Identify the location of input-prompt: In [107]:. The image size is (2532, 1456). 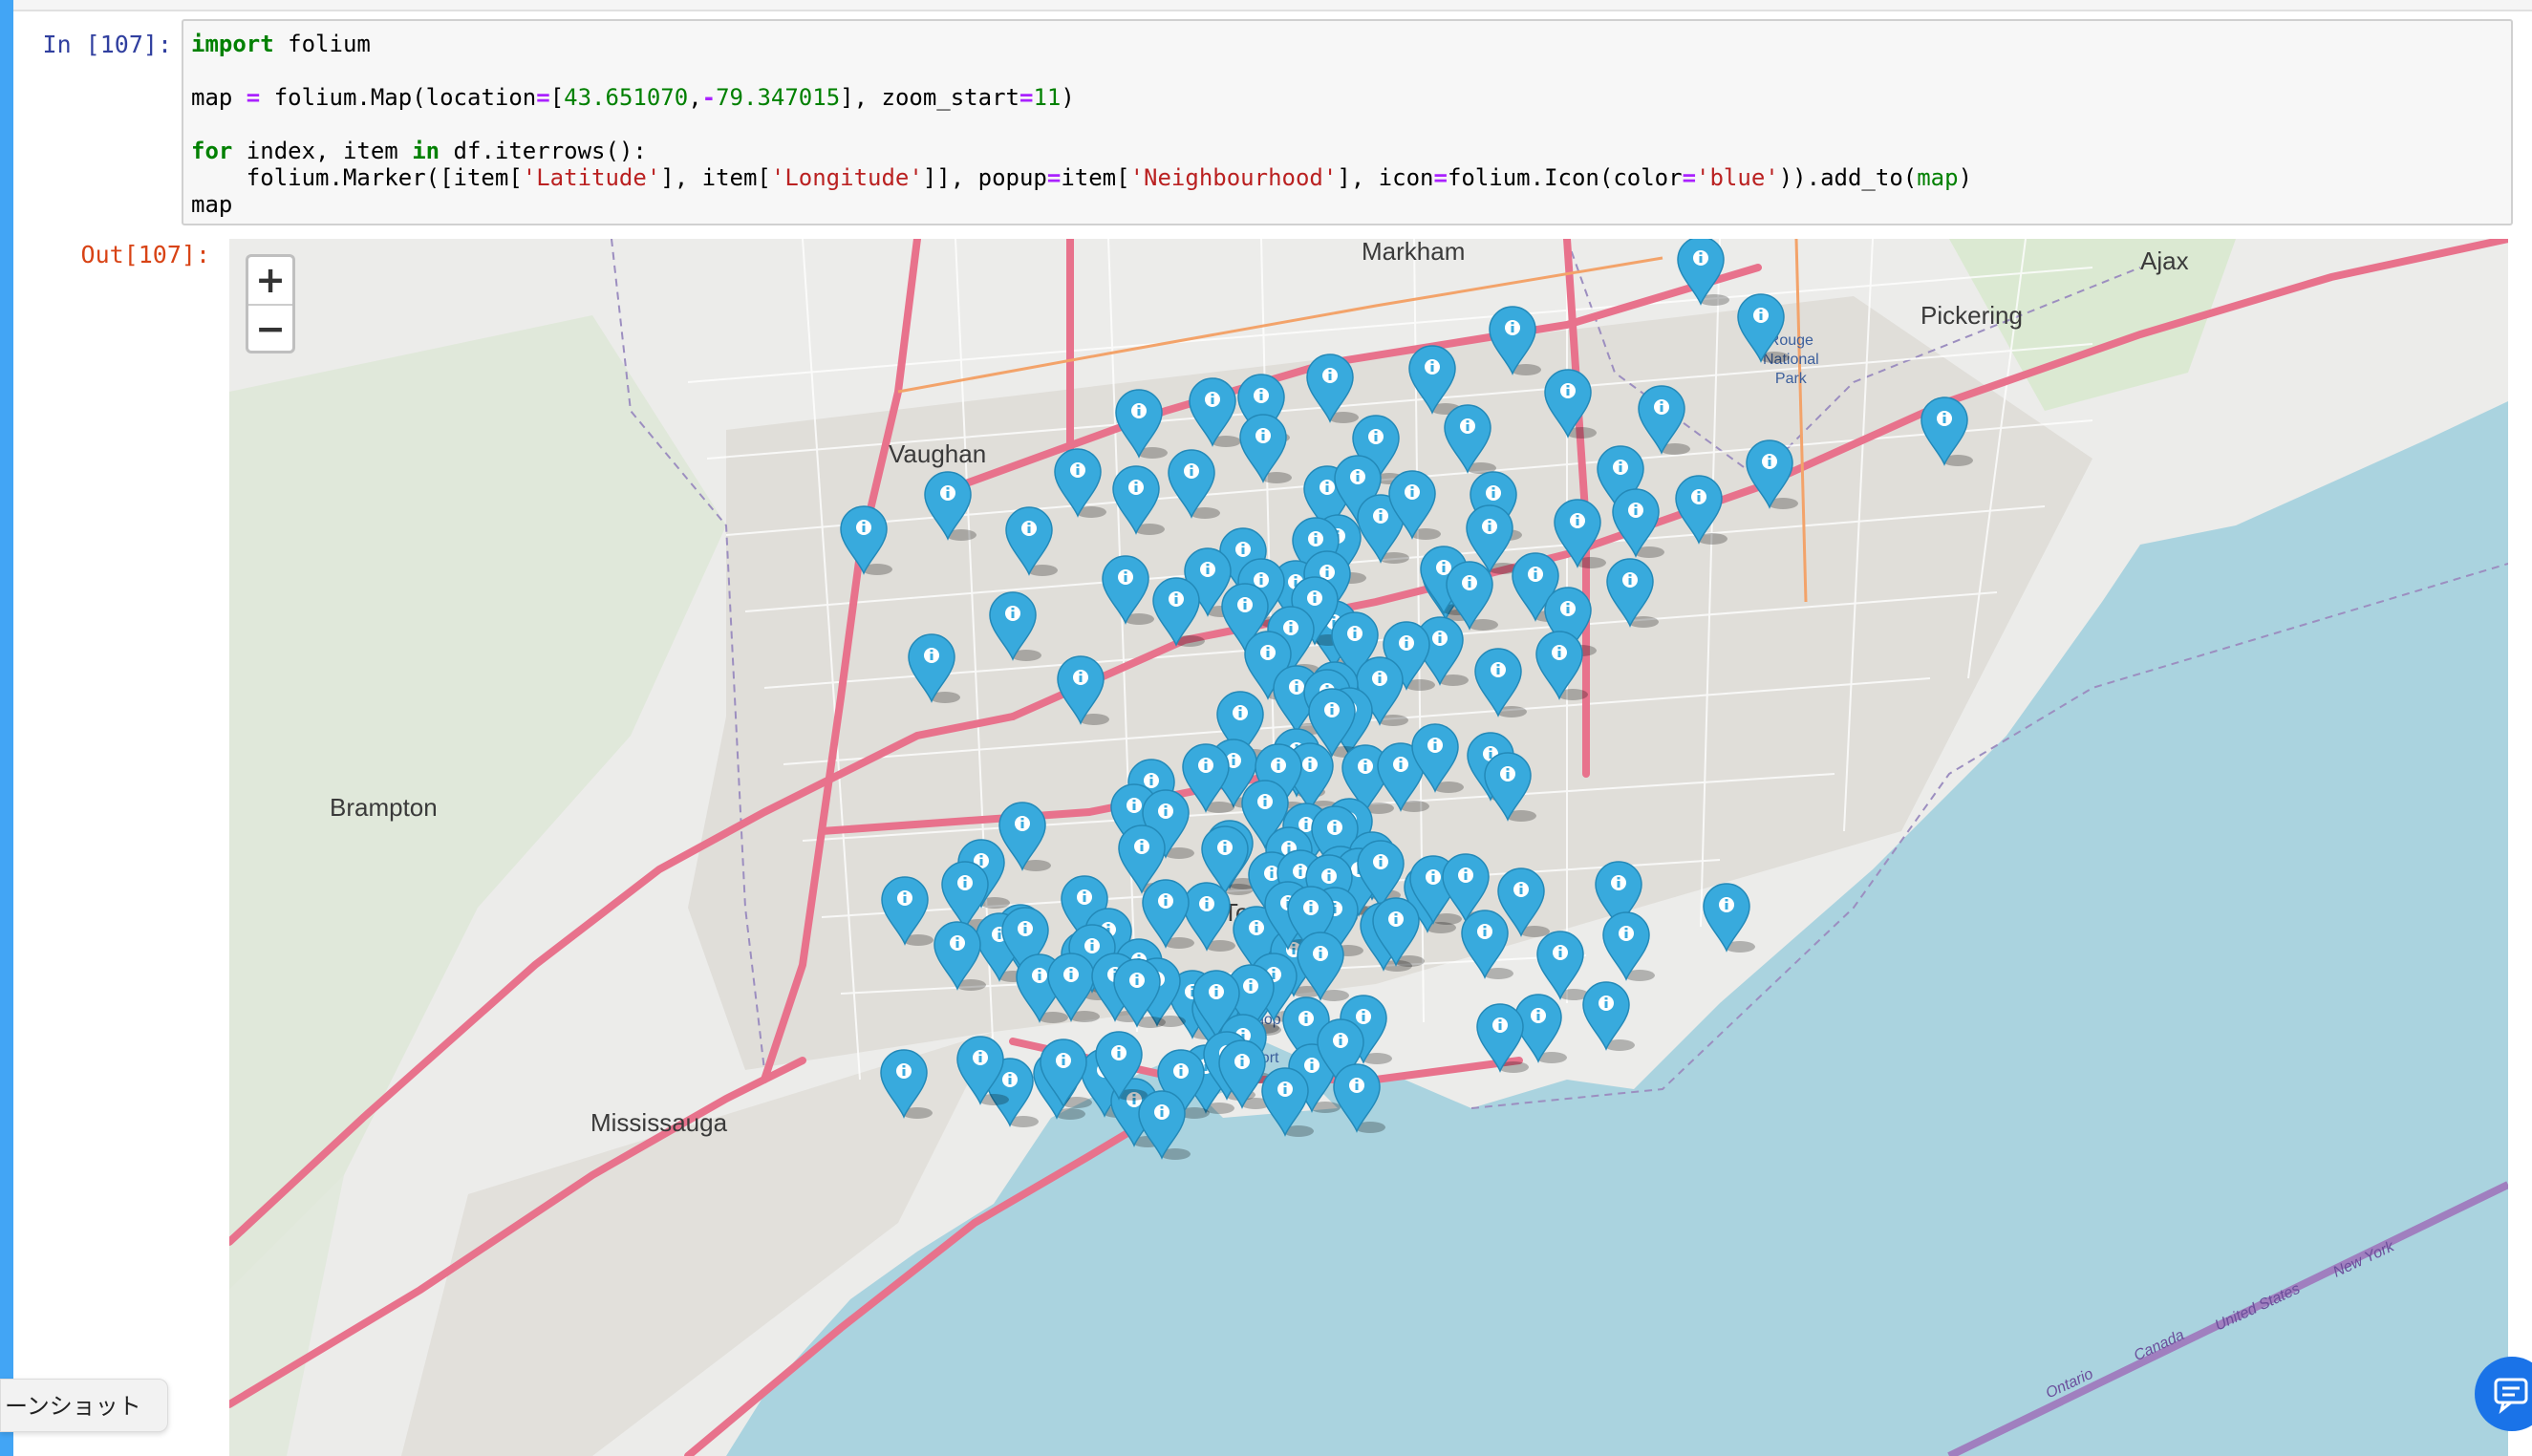
(107, 45).